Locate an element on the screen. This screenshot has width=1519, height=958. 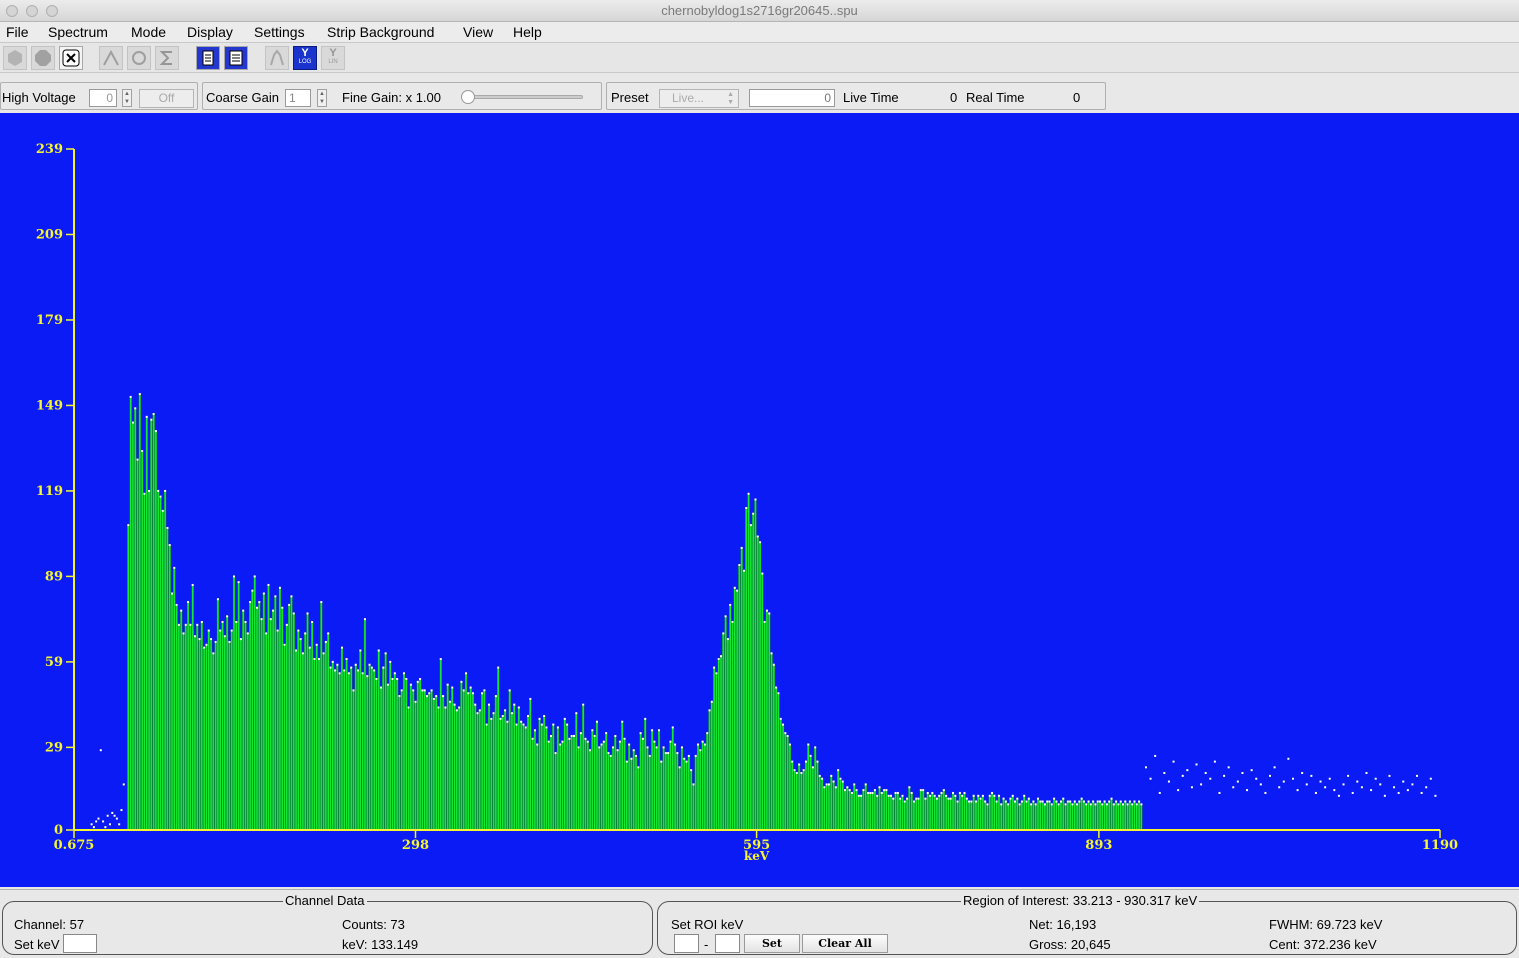
stop-acquisition-button is located at coordinates (43, 58).